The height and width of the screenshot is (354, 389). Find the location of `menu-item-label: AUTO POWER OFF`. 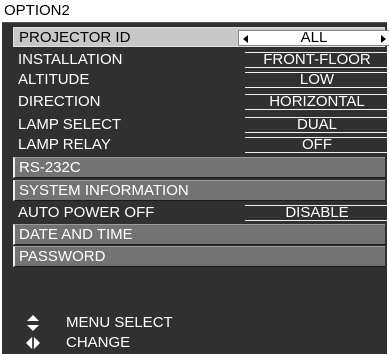

menu-item-label: AUTO POWER OFF is located at coordinates (86, 212).